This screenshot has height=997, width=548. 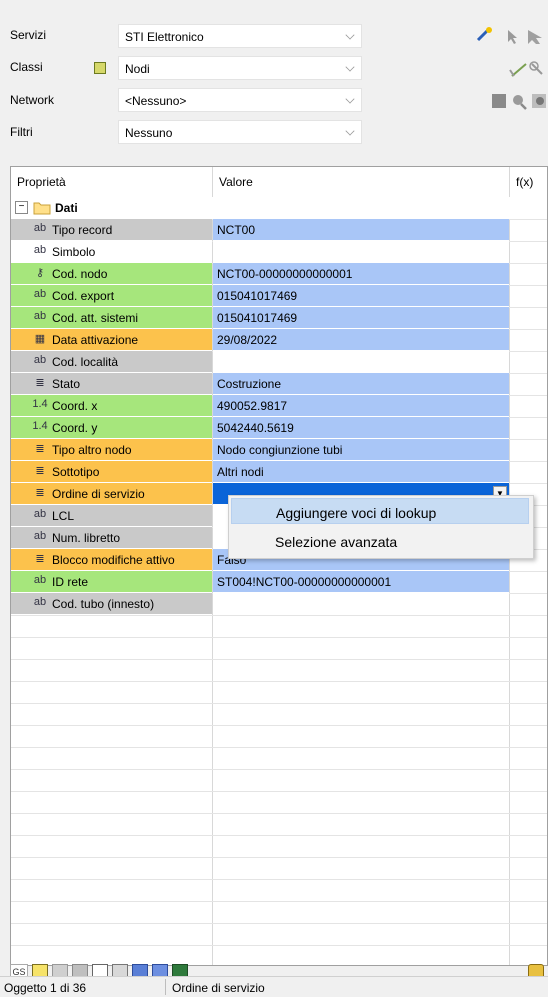 What do you see at coordinates (32, 100) in the screenshot?
I see `network-label: Network` at bounding box center [32, 100].